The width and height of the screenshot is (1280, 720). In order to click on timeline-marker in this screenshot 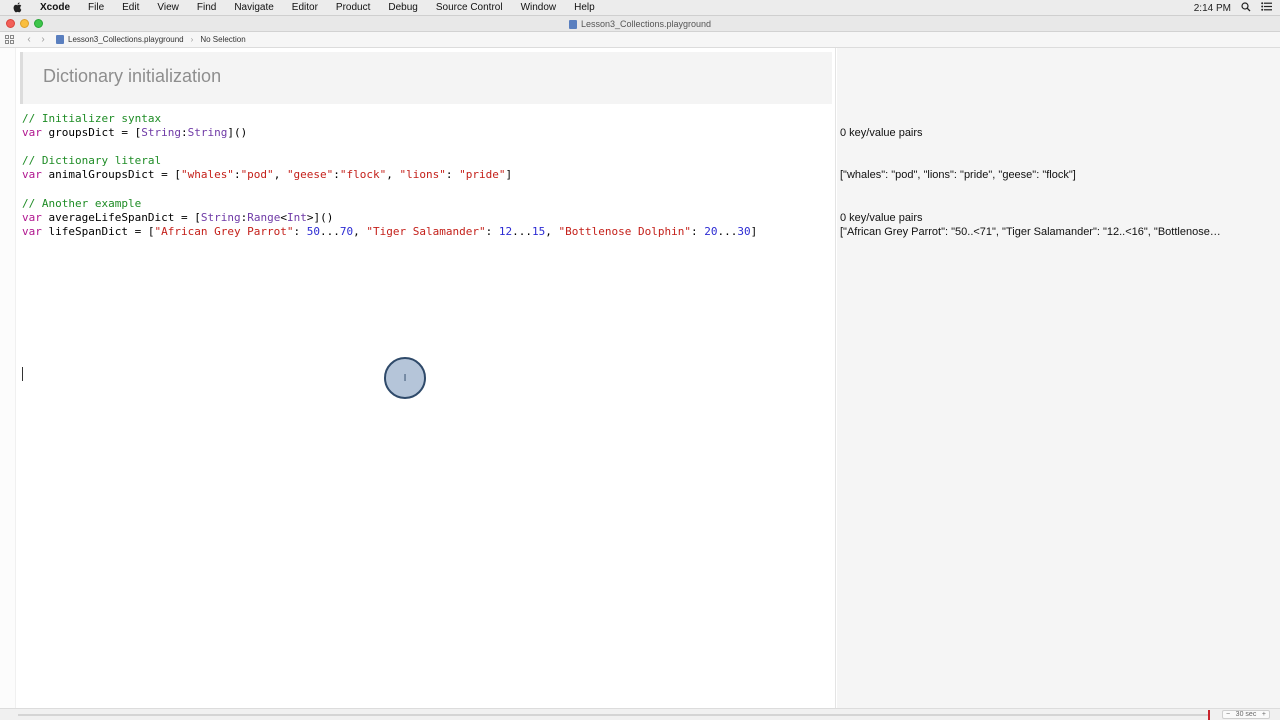, I will do `click(1209, 715)`.